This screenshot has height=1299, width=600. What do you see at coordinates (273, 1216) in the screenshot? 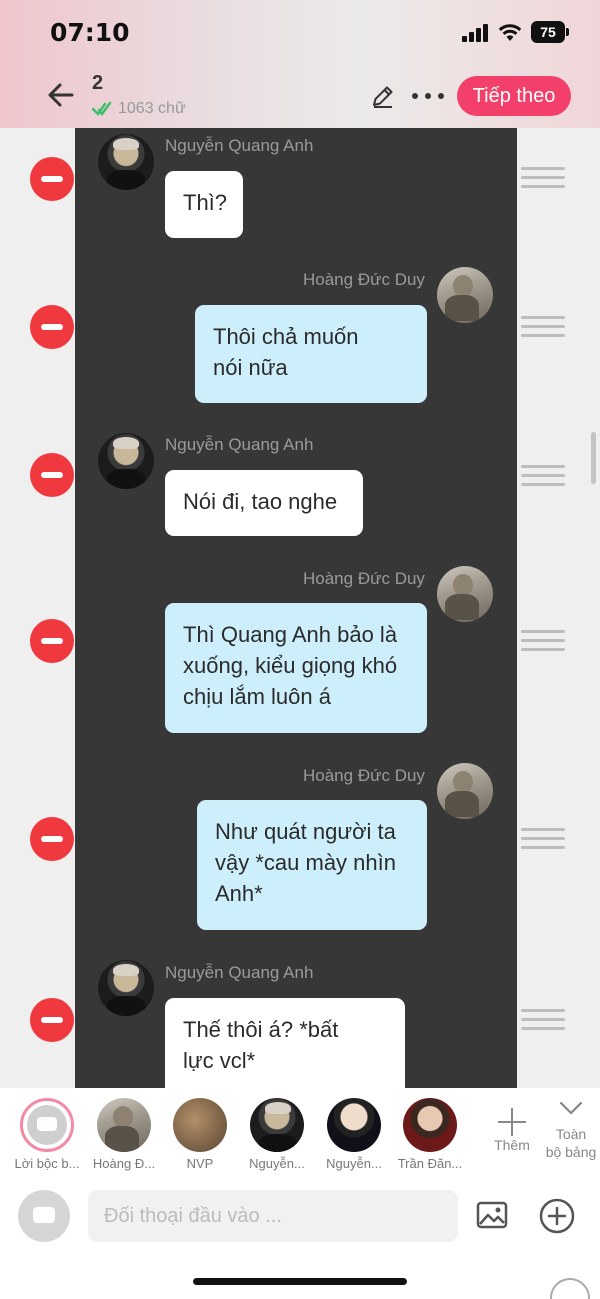
I see `dialogue-input` at bounding box center [273, 1216].